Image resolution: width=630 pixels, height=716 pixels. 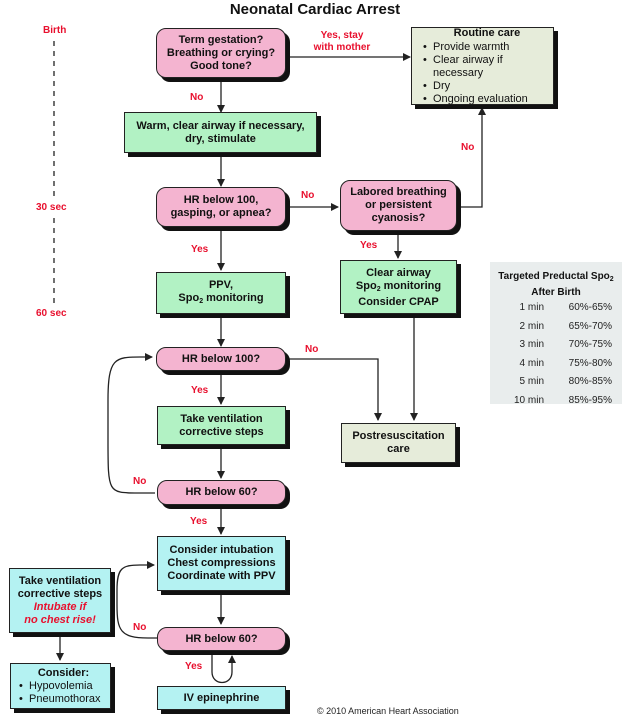 What do you see at coordinates (221, 65) in the screenshot?
I see `node-text: Good tone?` at bounding box center [221, 65].